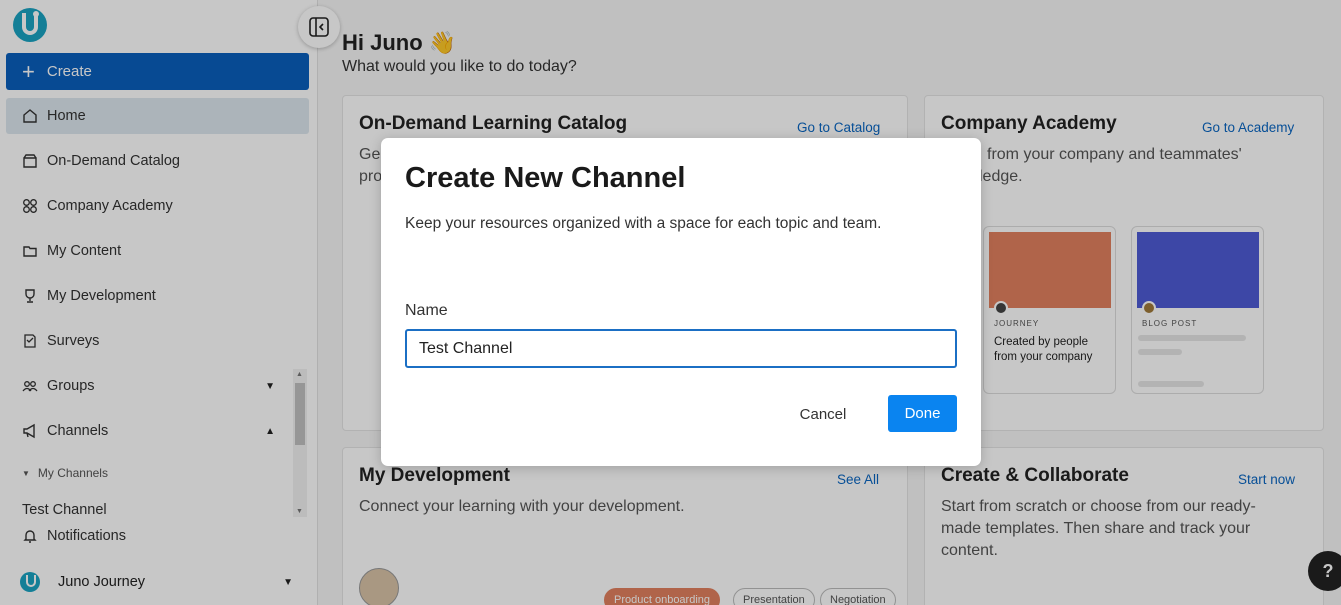 The width and height of the screenshot is (1341, 605). I want to click on channel-name-input, so click(681, 348).